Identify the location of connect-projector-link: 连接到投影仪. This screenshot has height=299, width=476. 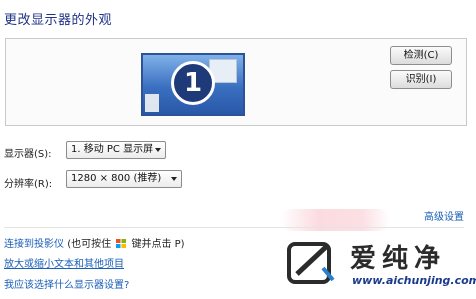
(34, 244).